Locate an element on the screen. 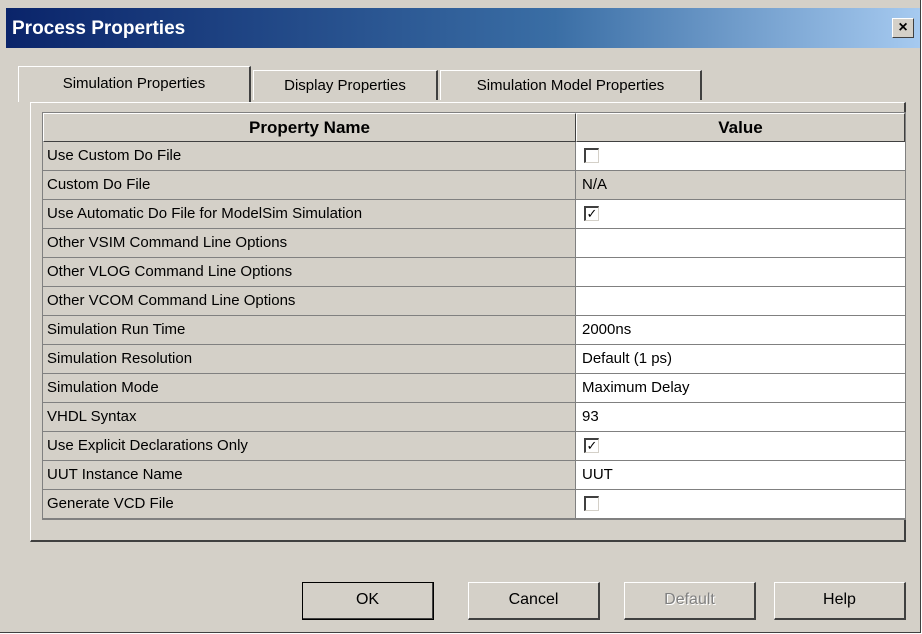  property-name-cell: Use Custom Do File is located at coordinates (309, 156).